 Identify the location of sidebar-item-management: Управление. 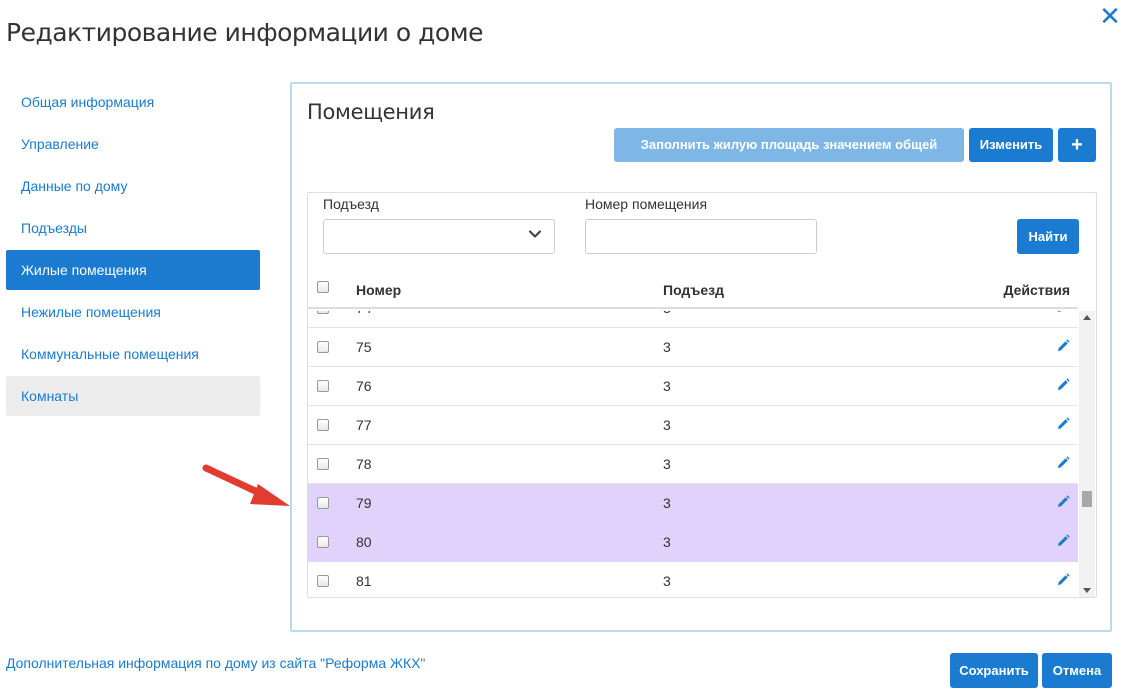
(133, 144).